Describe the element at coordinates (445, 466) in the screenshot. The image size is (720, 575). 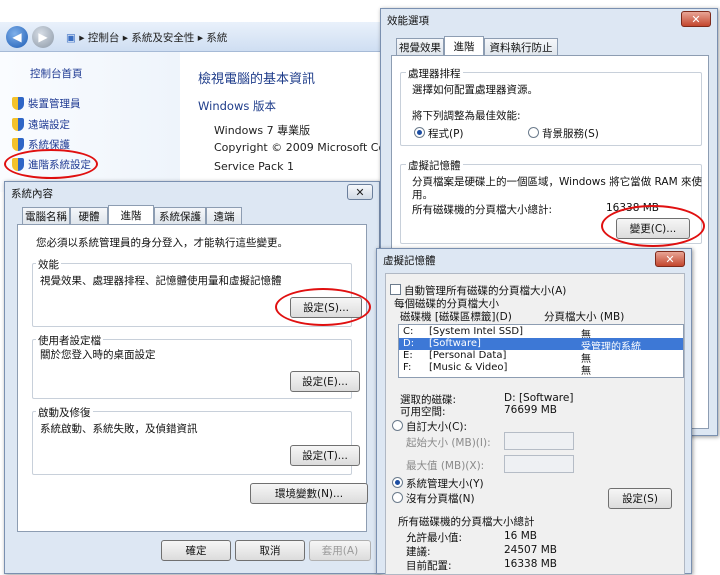
I see `max-size-label: 最大值 (MB)(X):` at that location.